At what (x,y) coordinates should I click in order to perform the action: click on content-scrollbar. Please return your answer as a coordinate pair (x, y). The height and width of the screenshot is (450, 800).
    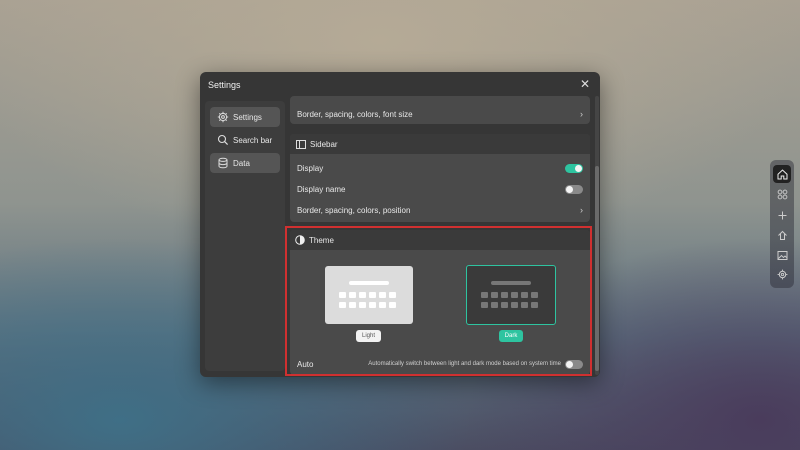
    Looking at the image, I should click on (597, 235).